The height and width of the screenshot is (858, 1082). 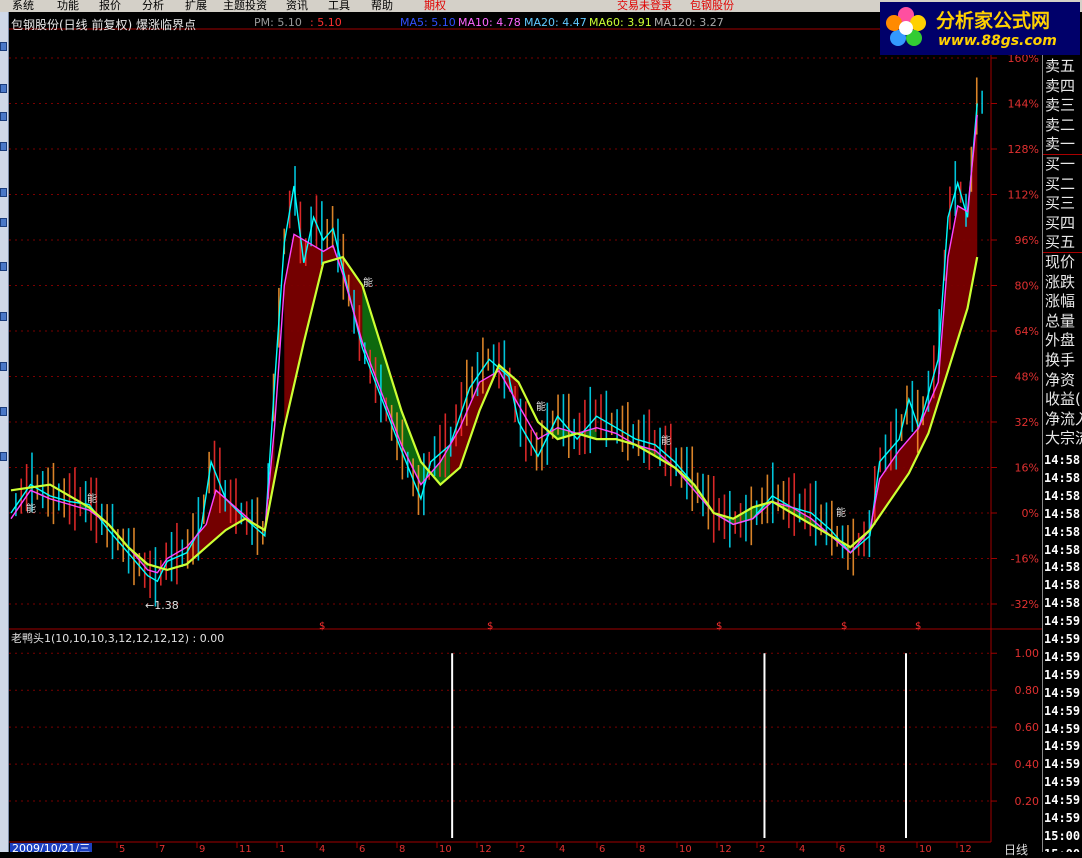 I want to click on x-month-label: 6, so click(x=362, y=848).